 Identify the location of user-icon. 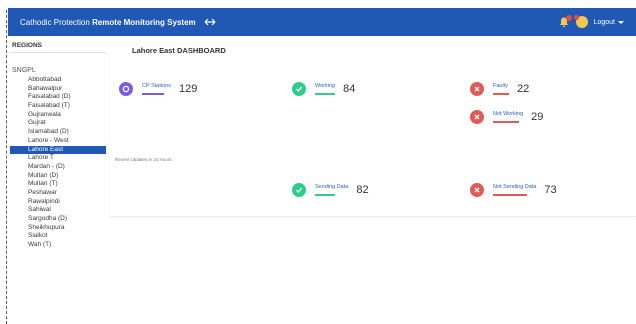
(580, 21).